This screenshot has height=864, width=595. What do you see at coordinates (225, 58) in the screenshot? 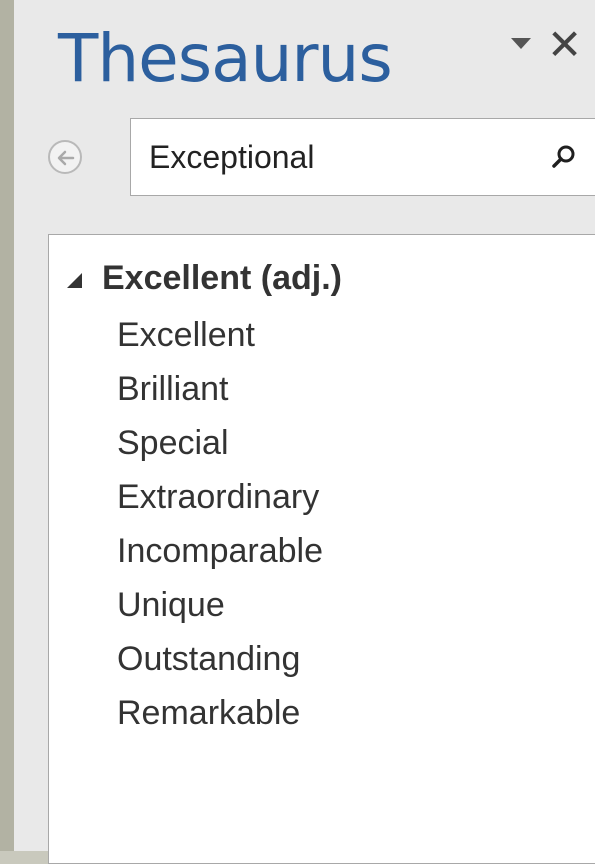
I see `pane-title: Thesaurus` at bounding box center [225, 58].